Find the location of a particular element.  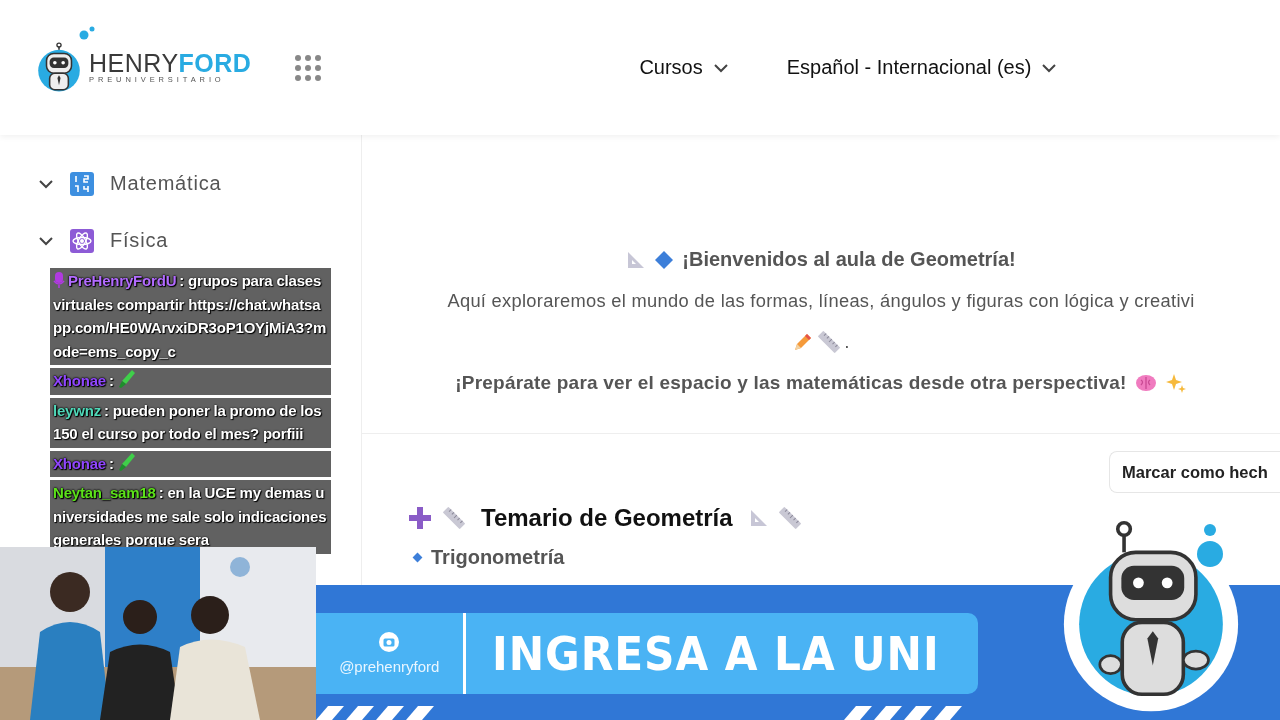

atom-icon is located at coordinates (82, 240).